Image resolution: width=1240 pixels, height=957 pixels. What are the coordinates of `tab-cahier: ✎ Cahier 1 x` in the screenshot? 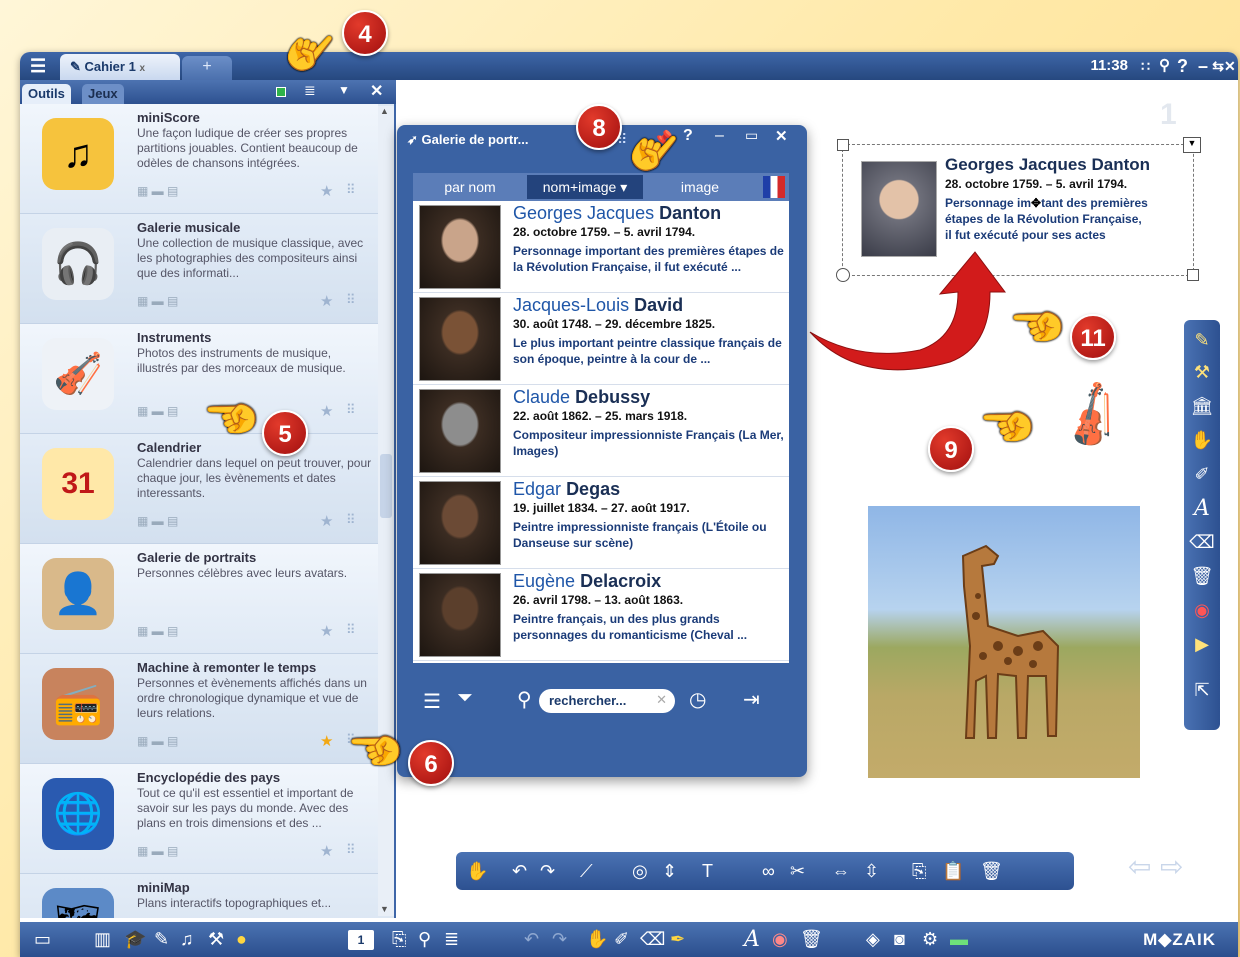 It's located at (120, 67).